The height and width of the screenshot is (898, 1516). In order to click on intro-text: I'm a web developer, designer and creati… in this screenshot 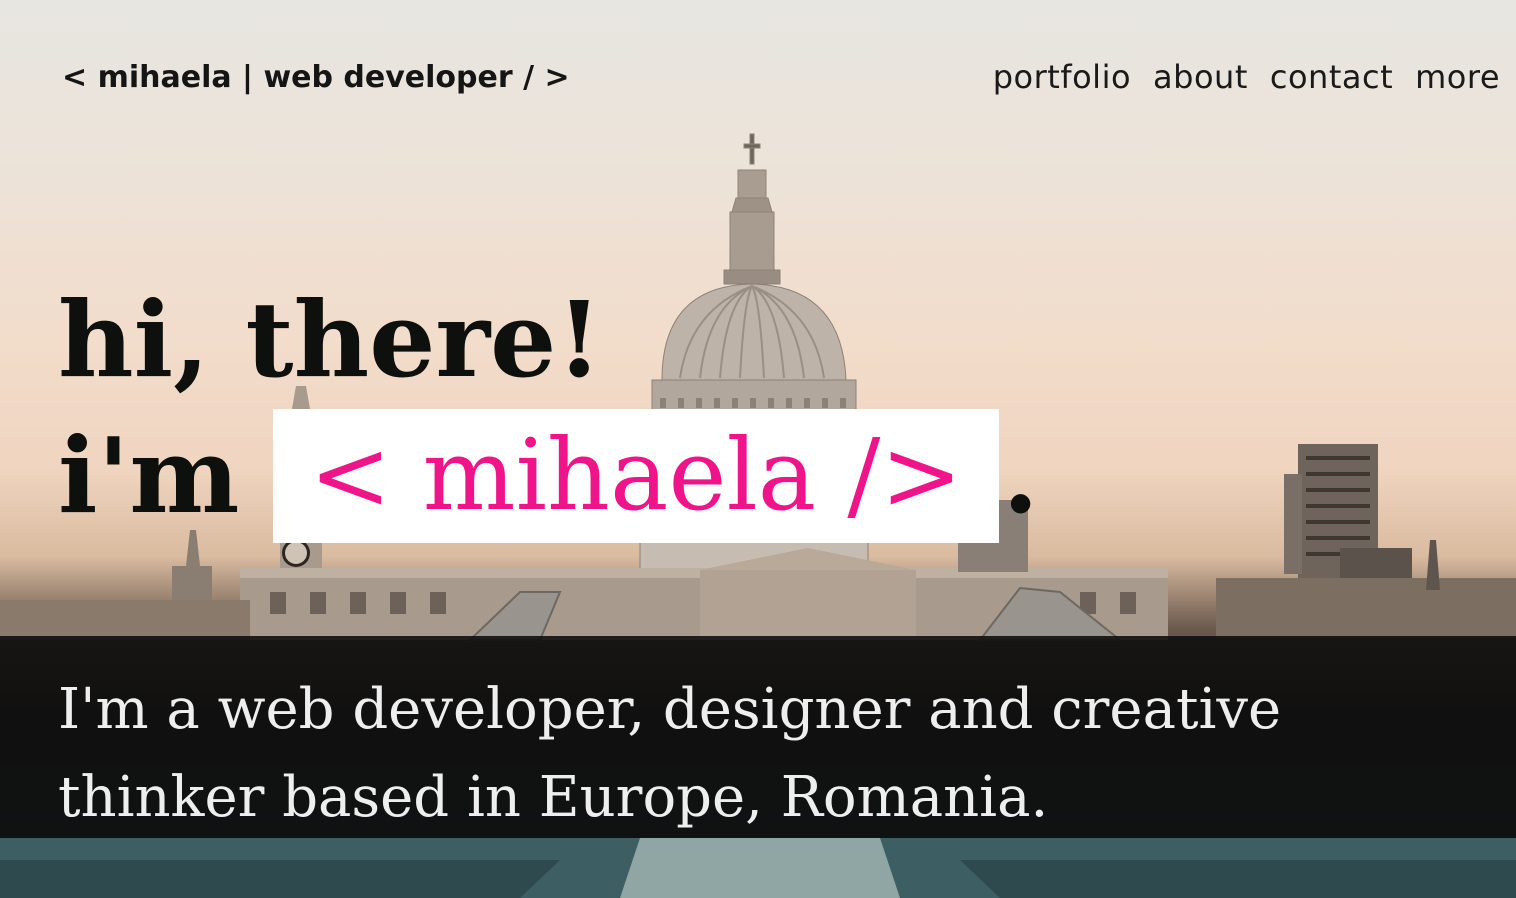, I will do `click(670, 753)`.